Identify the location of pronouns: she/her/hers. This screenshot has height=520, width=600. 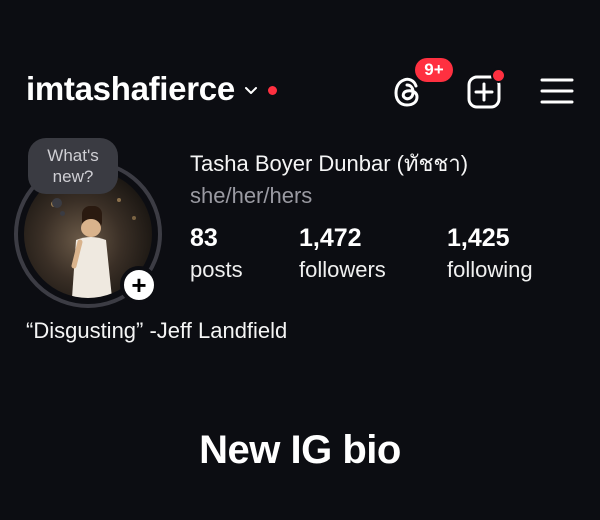
(251, 195).